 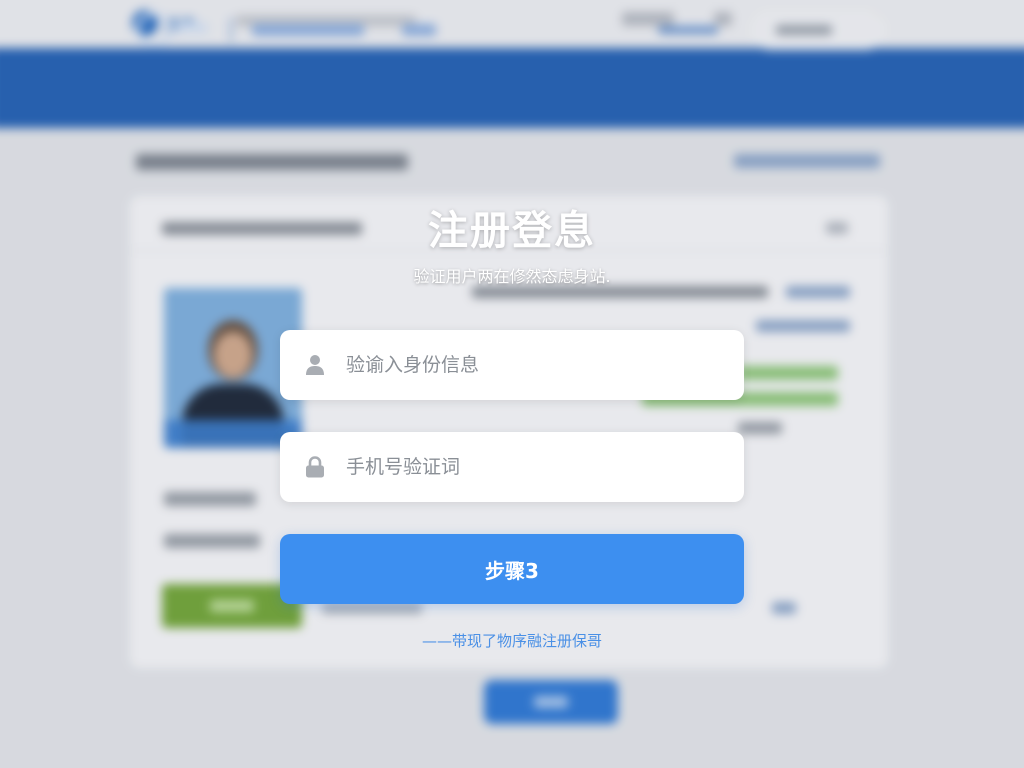 I want to click on user-icon, so click(x=315, y=365).